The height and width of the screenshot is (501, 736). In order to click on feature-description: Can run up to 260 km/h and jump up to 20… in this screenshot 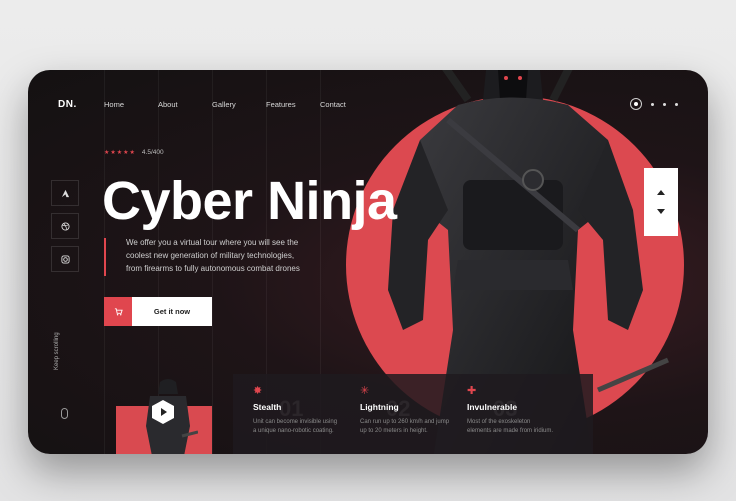, I will do `click(412, 427)`.